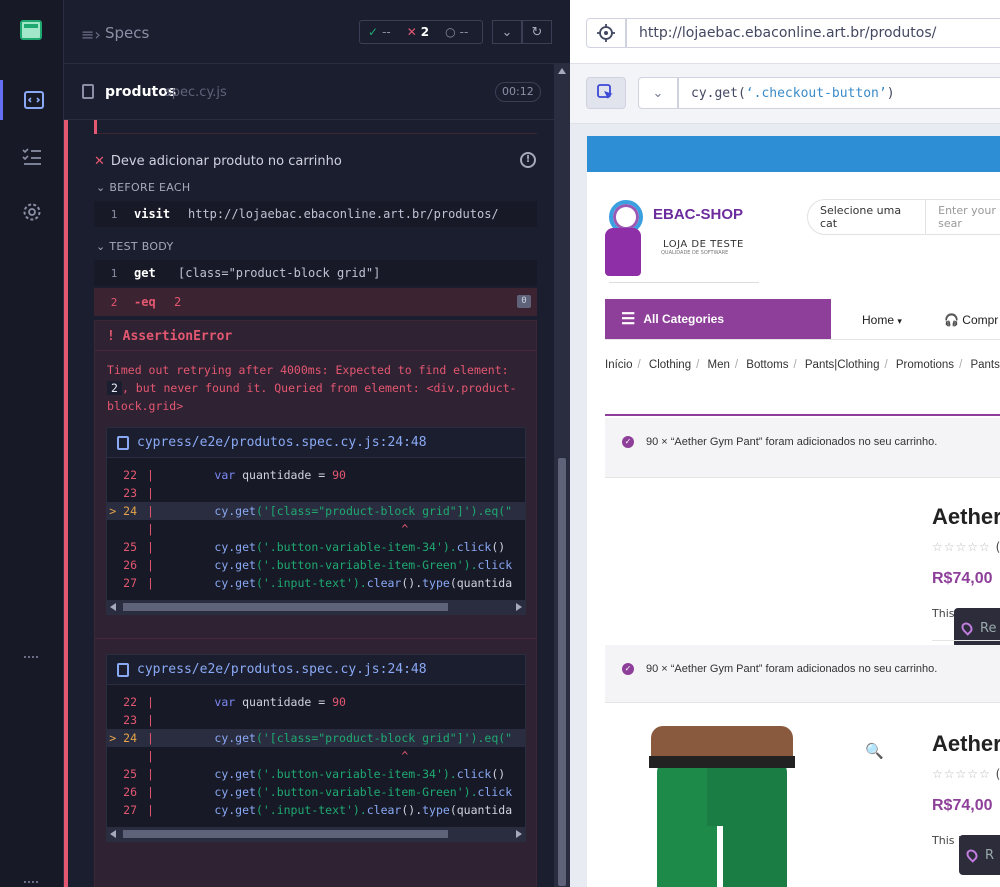  What do you see at coordinates (670, 365) in the screenshot?
I see `breadcrumb-item: Clothing` at bounding box center [670, 365].